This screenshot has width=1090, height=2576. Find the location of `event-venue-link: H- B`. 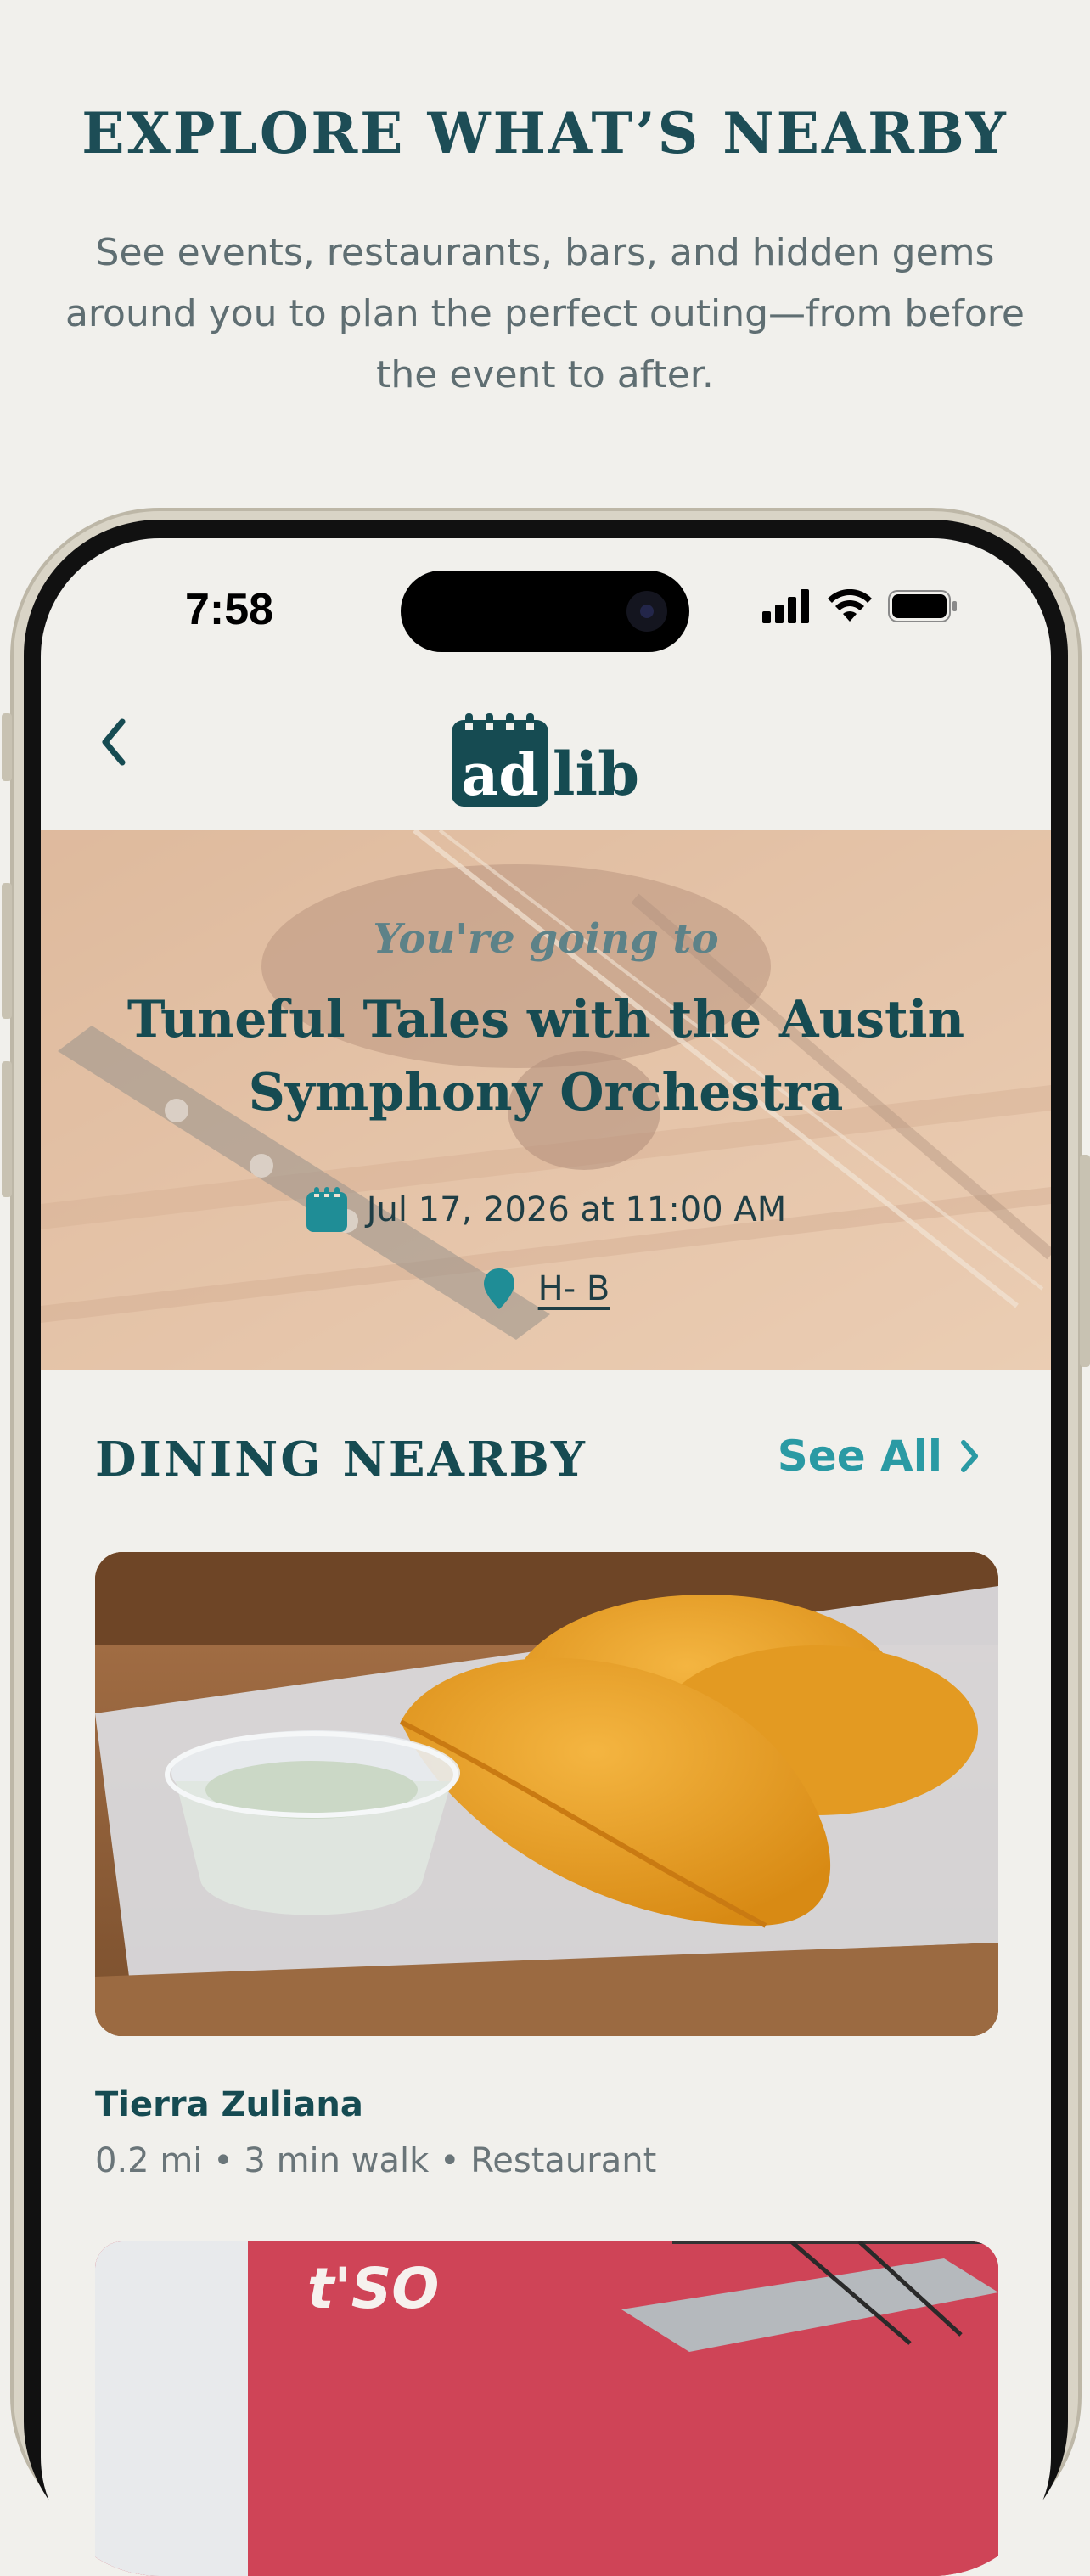

event-venue-link: H- B is located at coordinates (574, 1288).